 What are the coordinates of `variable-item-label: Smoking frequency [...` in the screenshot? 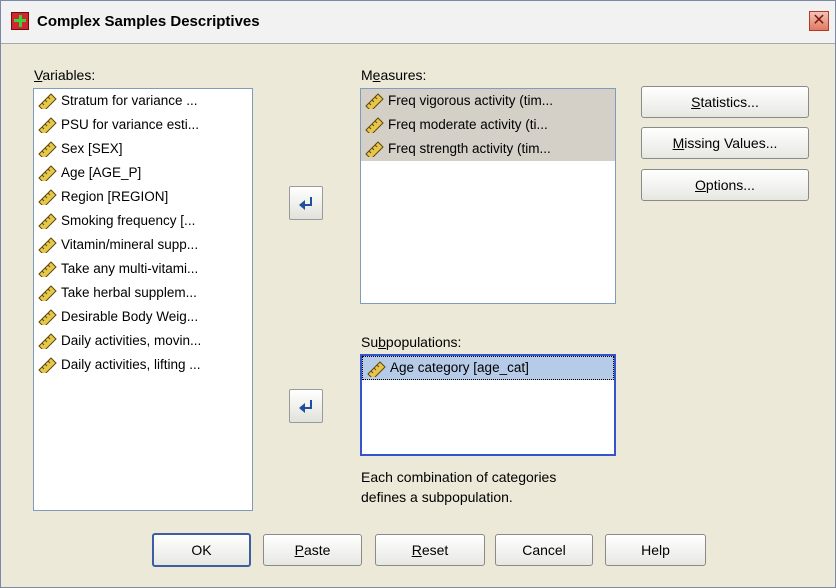 It's located at (128, 220).